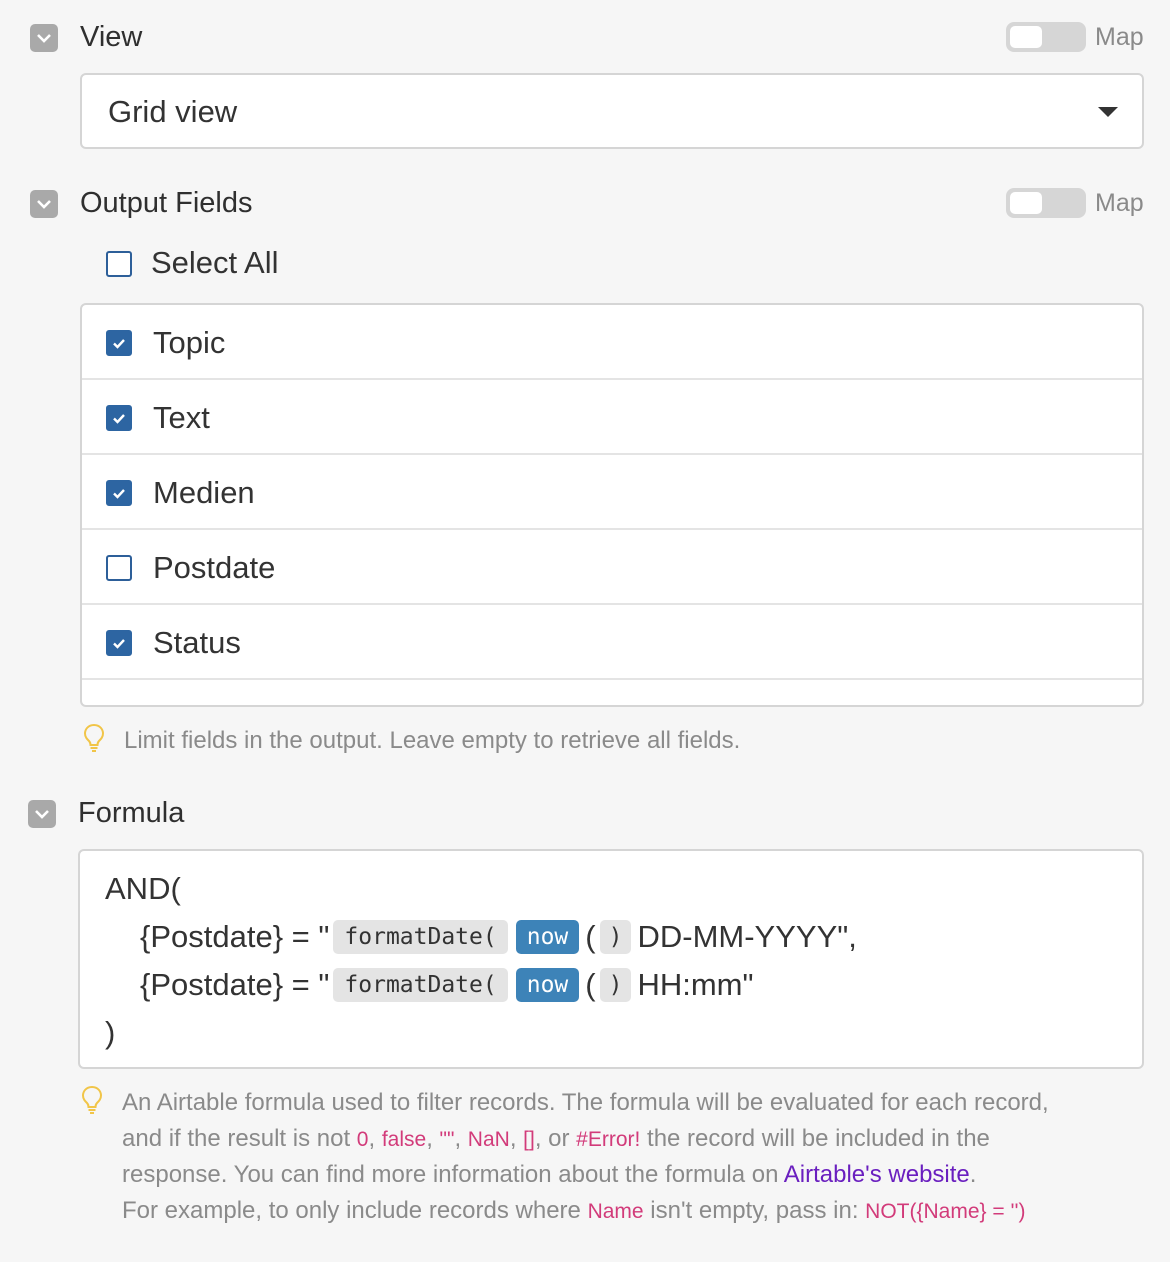  Describe the element at coordinates (1119, 203) in the screenshot. I see `output-fields-map-label: Map` at that location.